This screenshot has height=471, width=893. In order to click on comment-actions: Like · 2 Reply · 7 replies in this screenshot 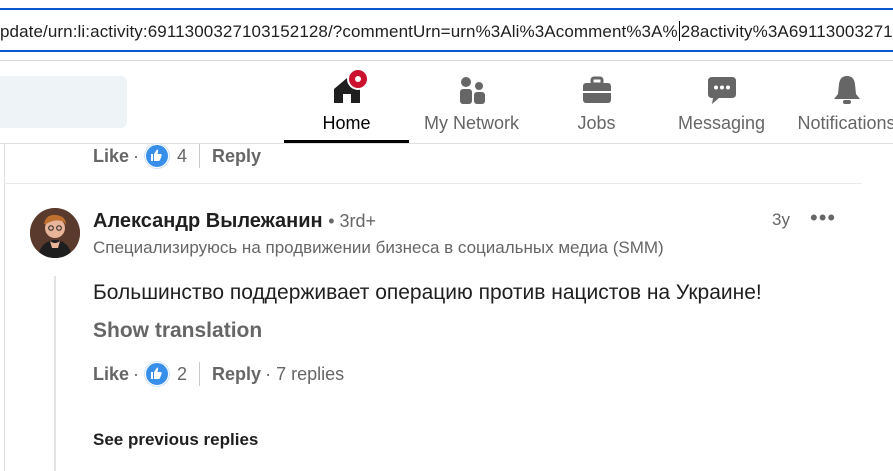, I will do `click(218, 374)`.